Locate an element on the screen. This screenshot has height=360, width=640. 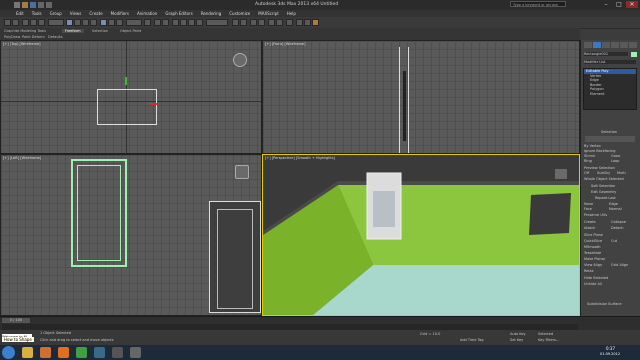
viewport-perspective-label: [+] [Perspective] [Smooth + Highlights] is located at coordinates (300, 158).